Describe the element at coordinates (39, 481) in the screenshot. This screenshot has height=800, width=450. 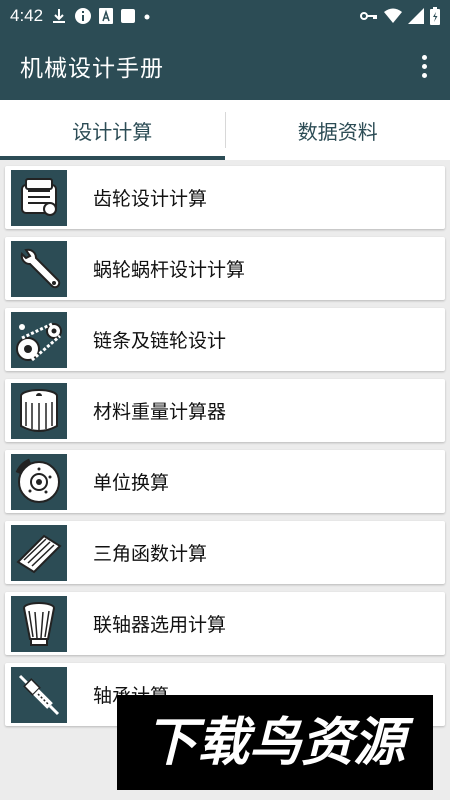
I see `brake-disc-icon` at that location.